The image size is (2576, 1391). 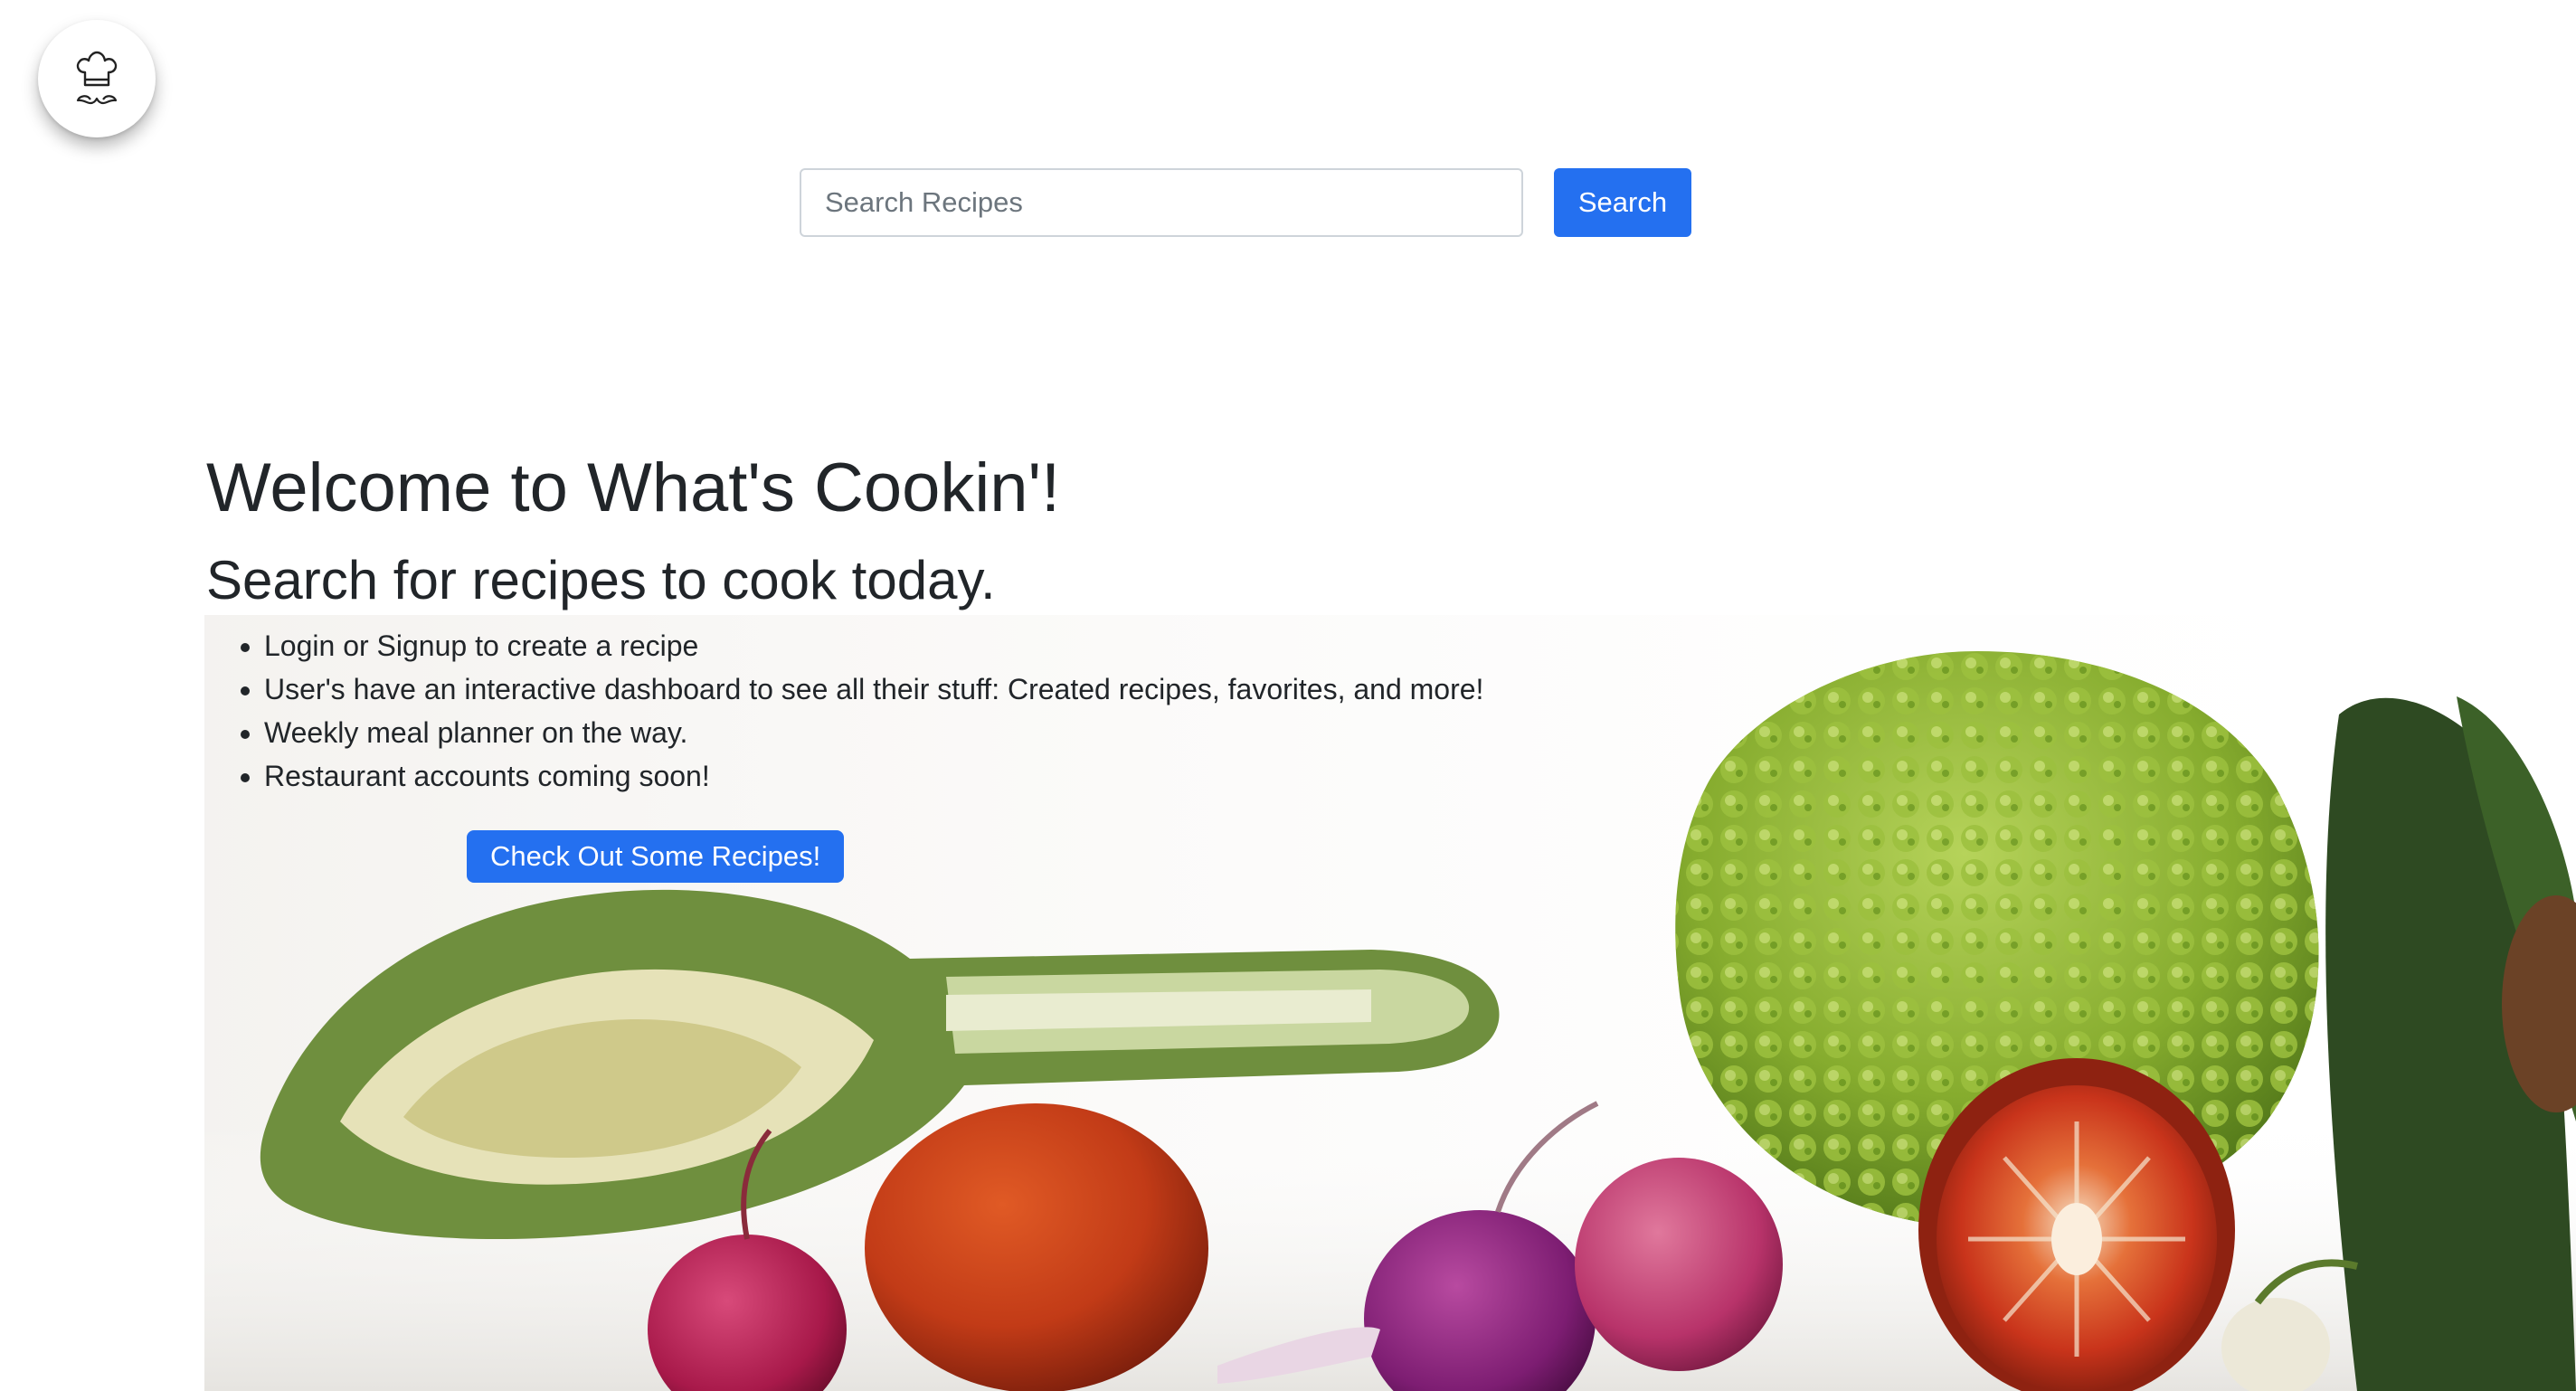 I want to click on feature-item: Login or Signup to create a recipe, so click(x=959, y=645).